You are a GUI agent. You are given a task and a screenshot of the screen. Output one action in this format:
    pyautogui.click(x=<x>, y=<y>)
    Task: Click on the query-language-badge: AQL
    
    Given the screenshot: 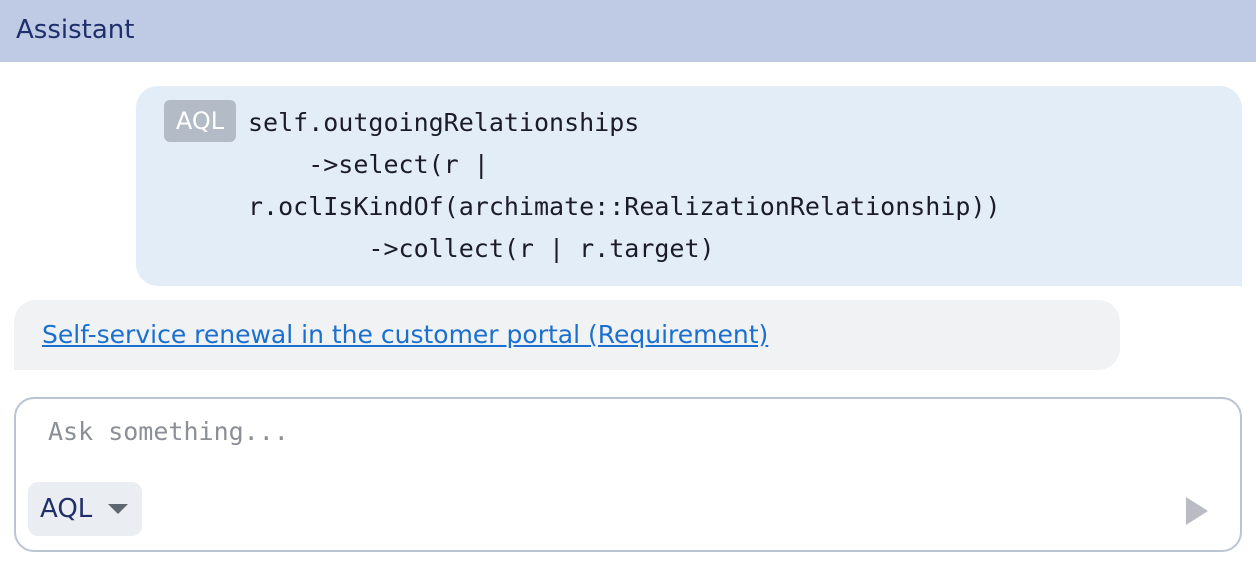 What is the action you would take?
    pyautogui.click(x=200, y=121)
    